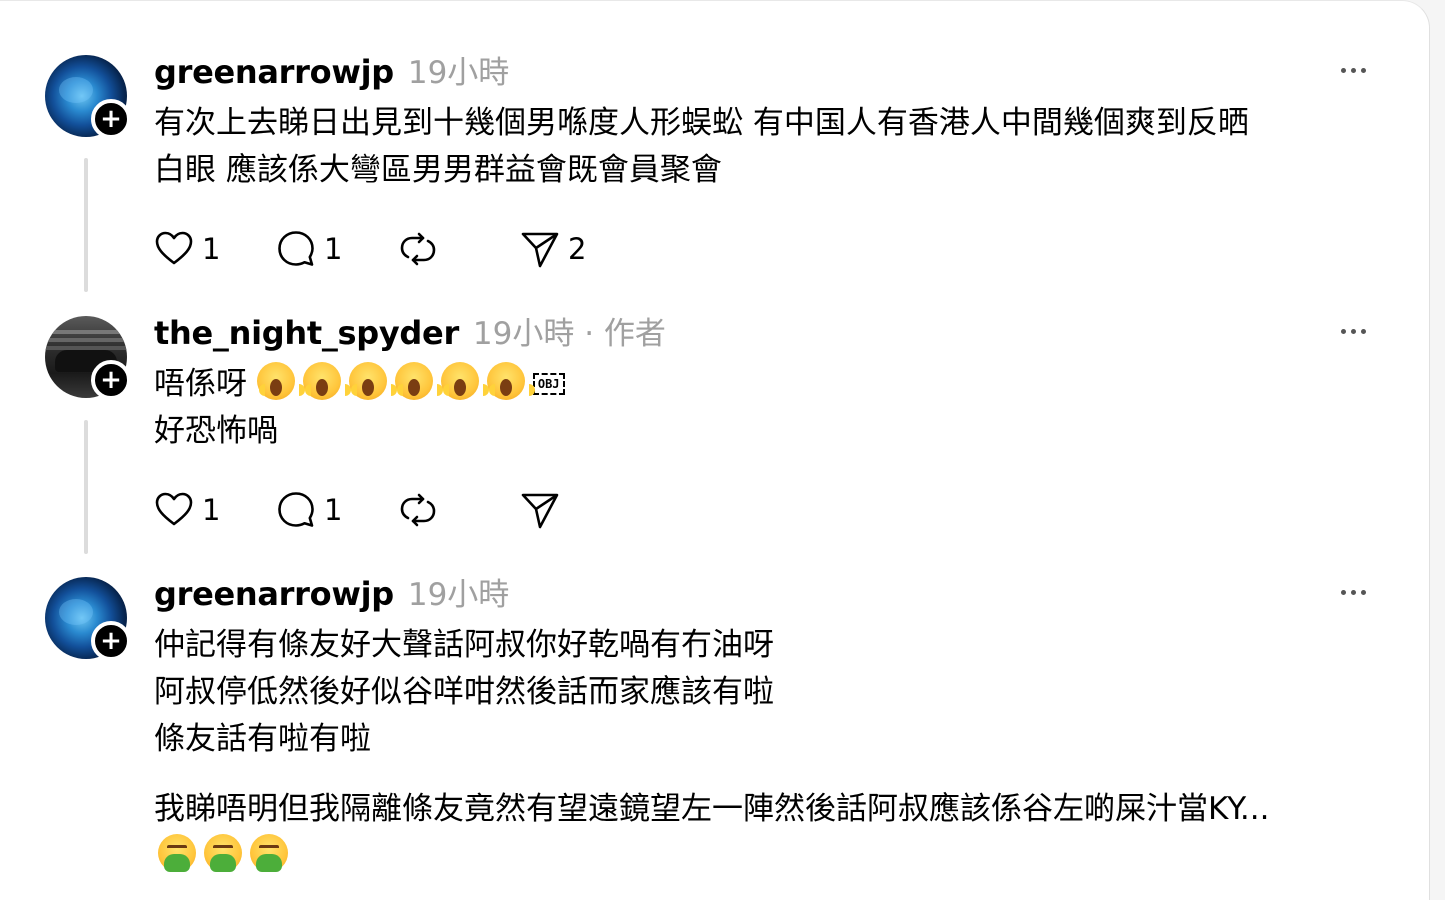 This screenshot has width=1445, height=900. I want to click on username: the_night_spyder, so click(306, 333).